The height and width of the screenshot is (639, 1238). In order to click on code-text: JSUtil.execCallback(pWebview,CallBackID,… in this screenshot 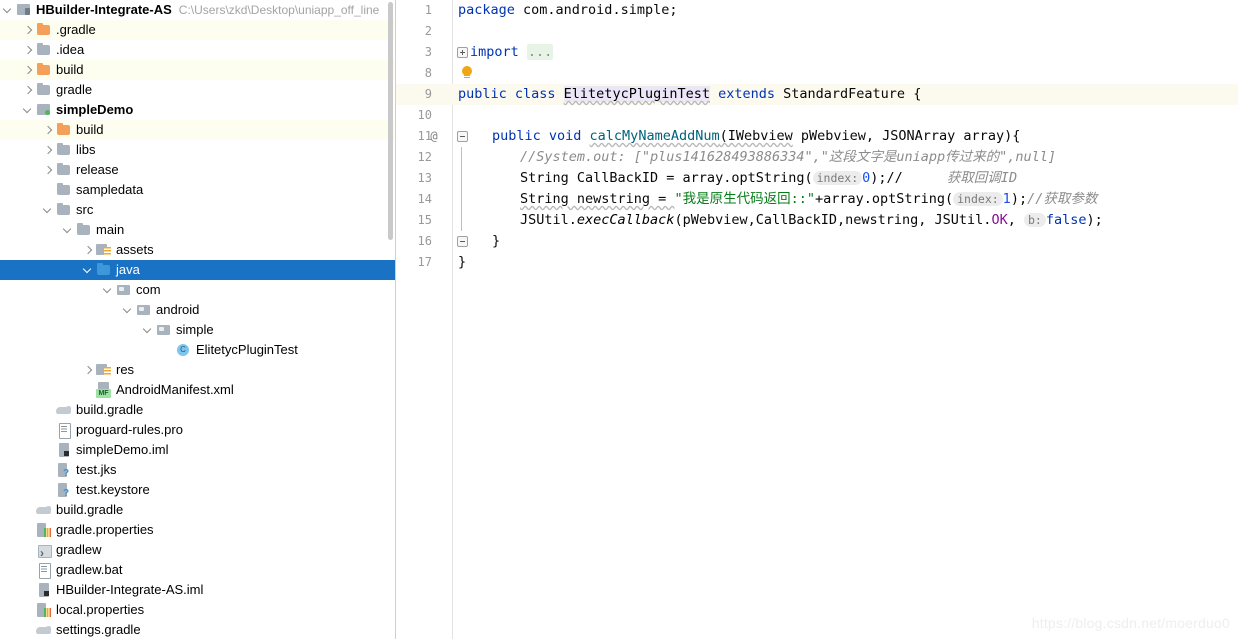, I will do `click(811, 220)`.